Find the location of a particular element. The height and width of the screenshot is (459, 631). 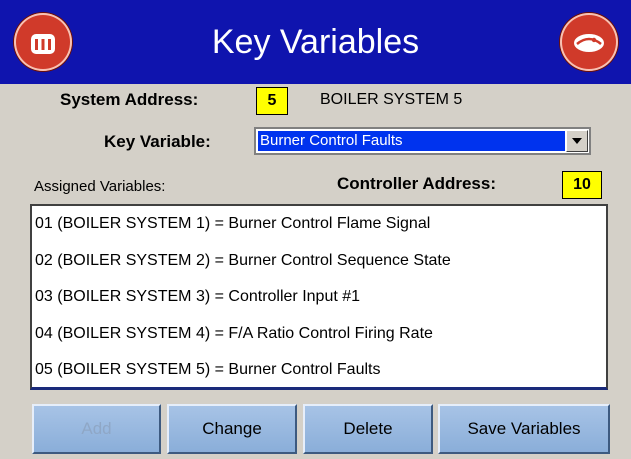

assigned-variables-label: Assigned Variables: is located at coordinates (100, 186).